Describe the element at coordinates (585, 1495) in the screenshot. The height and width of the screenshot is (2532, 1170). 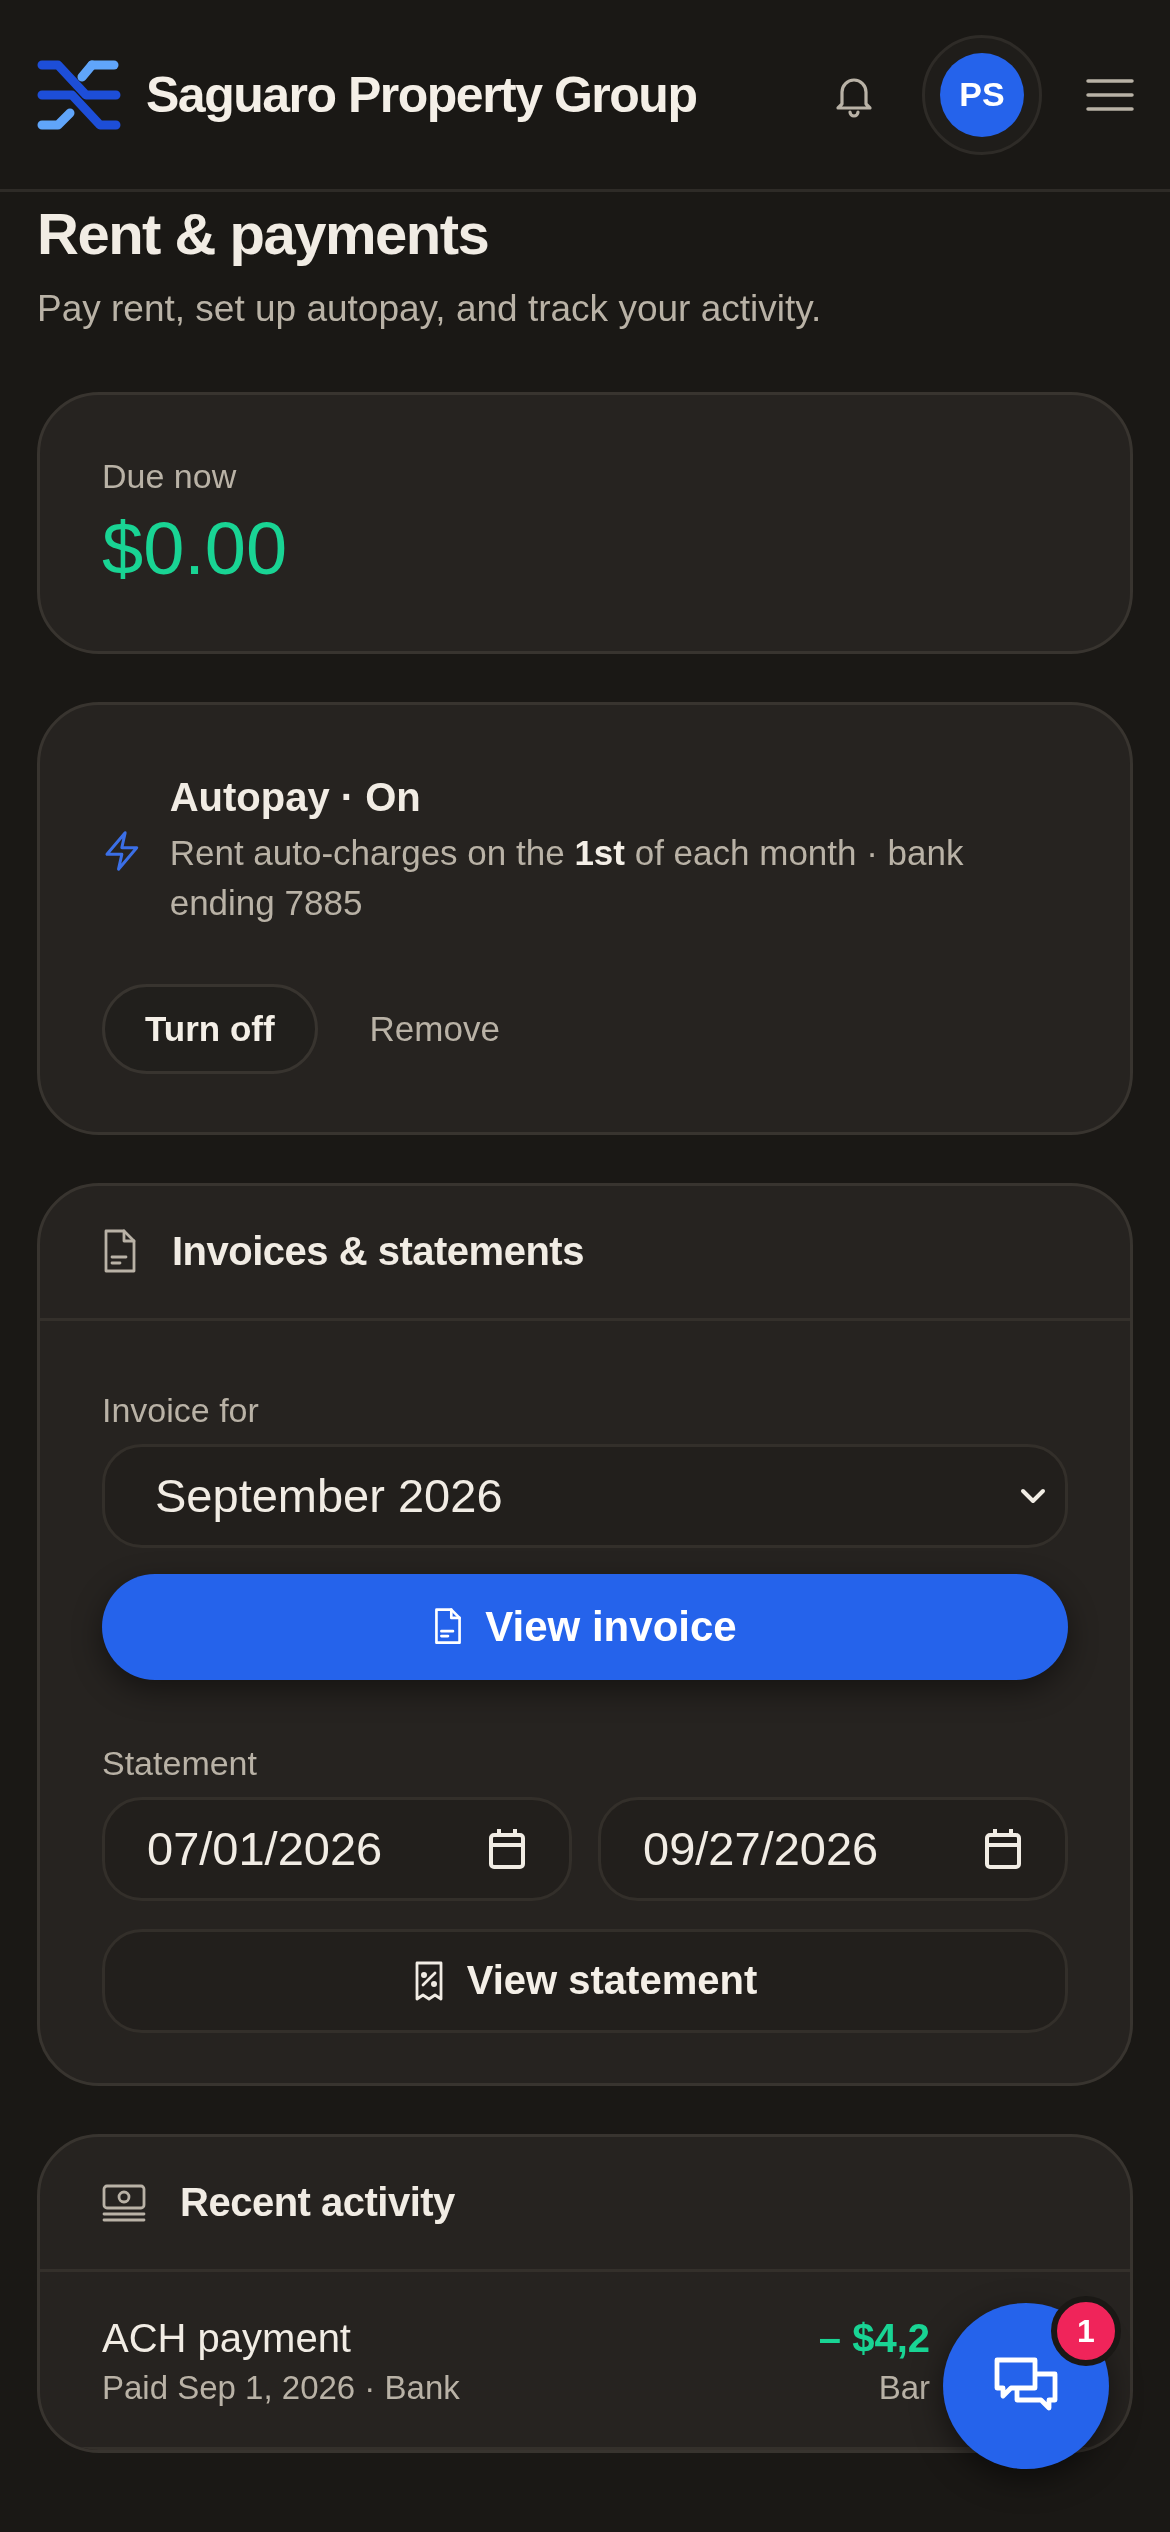
I see `month-select: September 2026` at that location.